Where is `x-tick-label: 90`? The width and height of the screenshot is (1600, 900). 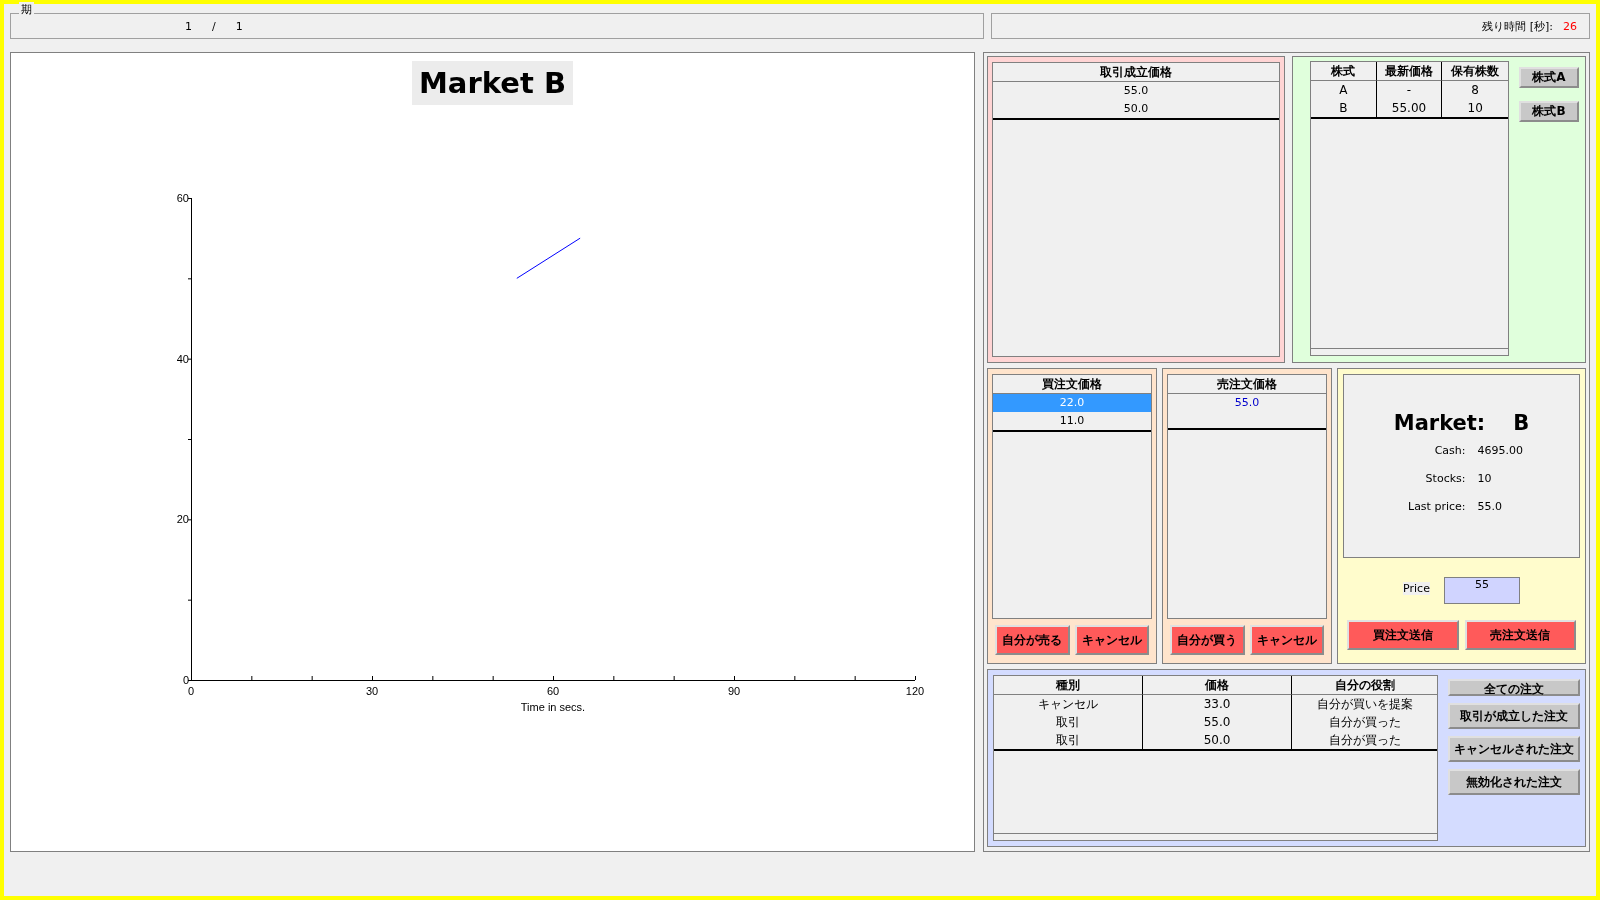
x-tick-label: 90 is located at coordinates (734, 691).